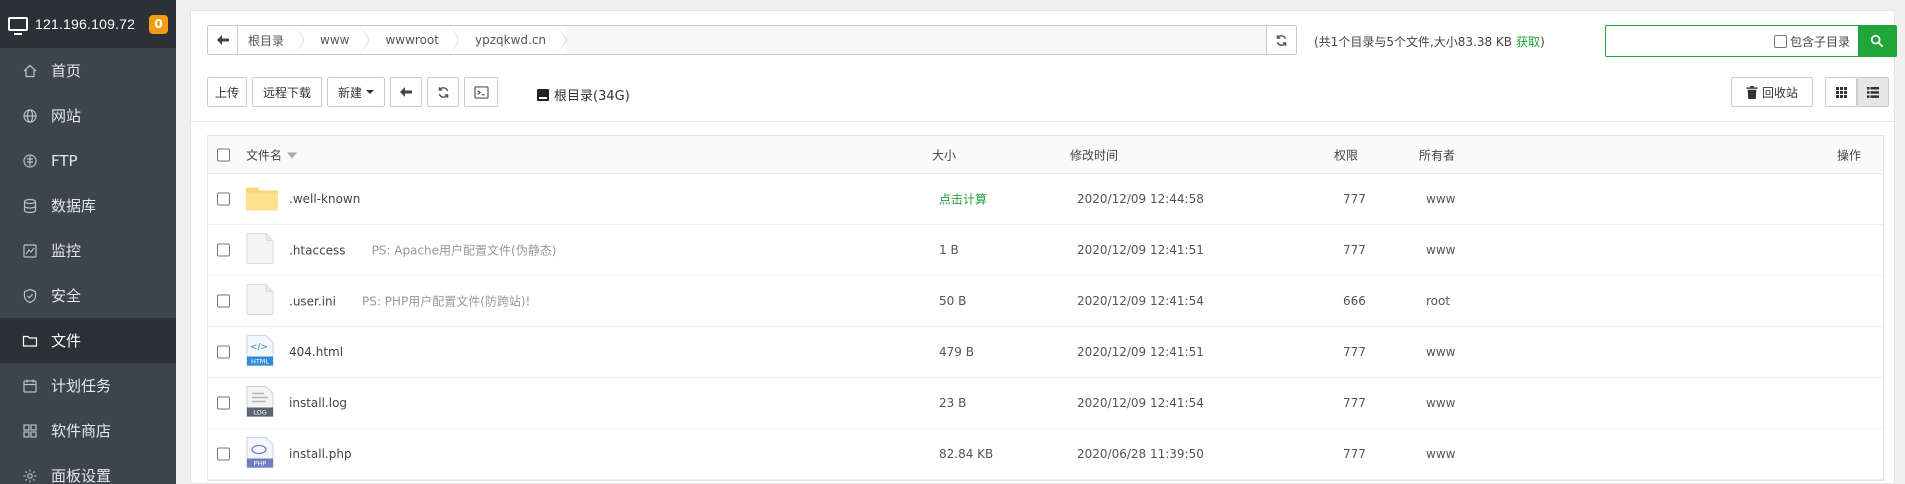 This screenshot has height=484, width=1905. What do you see at coordinates (944, 154) in the screenshot?
I see `column-size: 大小` at bounding box center [944, 154].